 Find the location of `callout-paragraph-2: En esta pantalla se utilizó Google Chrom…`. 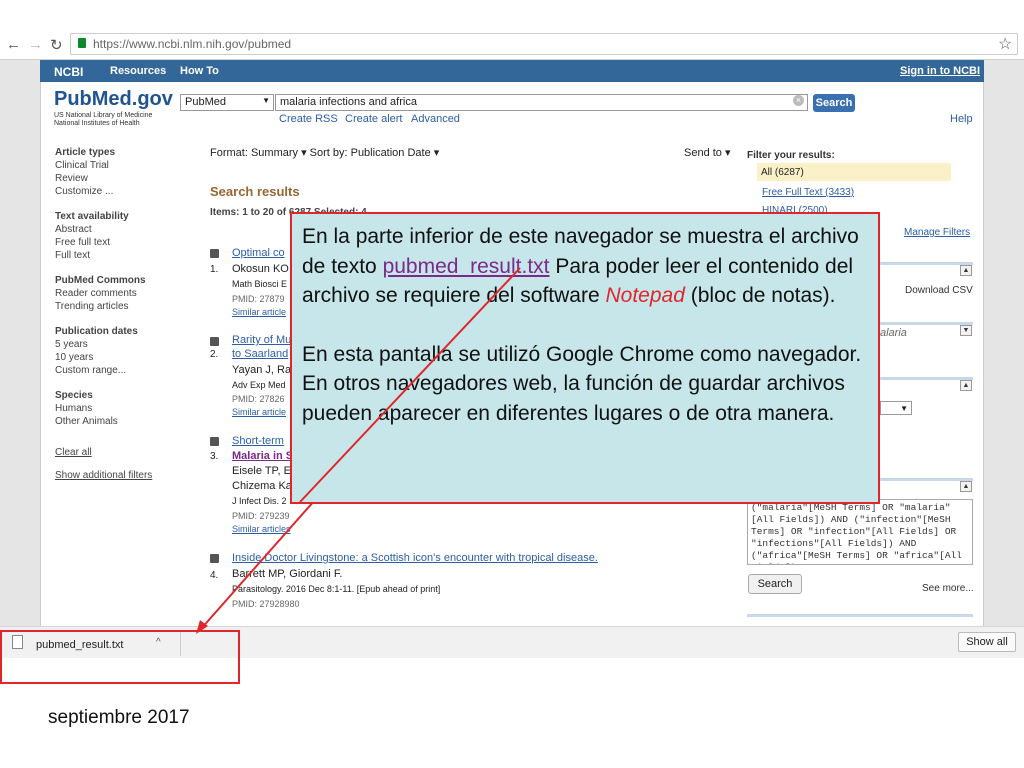

callout-paragraph-2: En esta pantalla se utilizó Google Chrom… is located at coordinates (582, 383).